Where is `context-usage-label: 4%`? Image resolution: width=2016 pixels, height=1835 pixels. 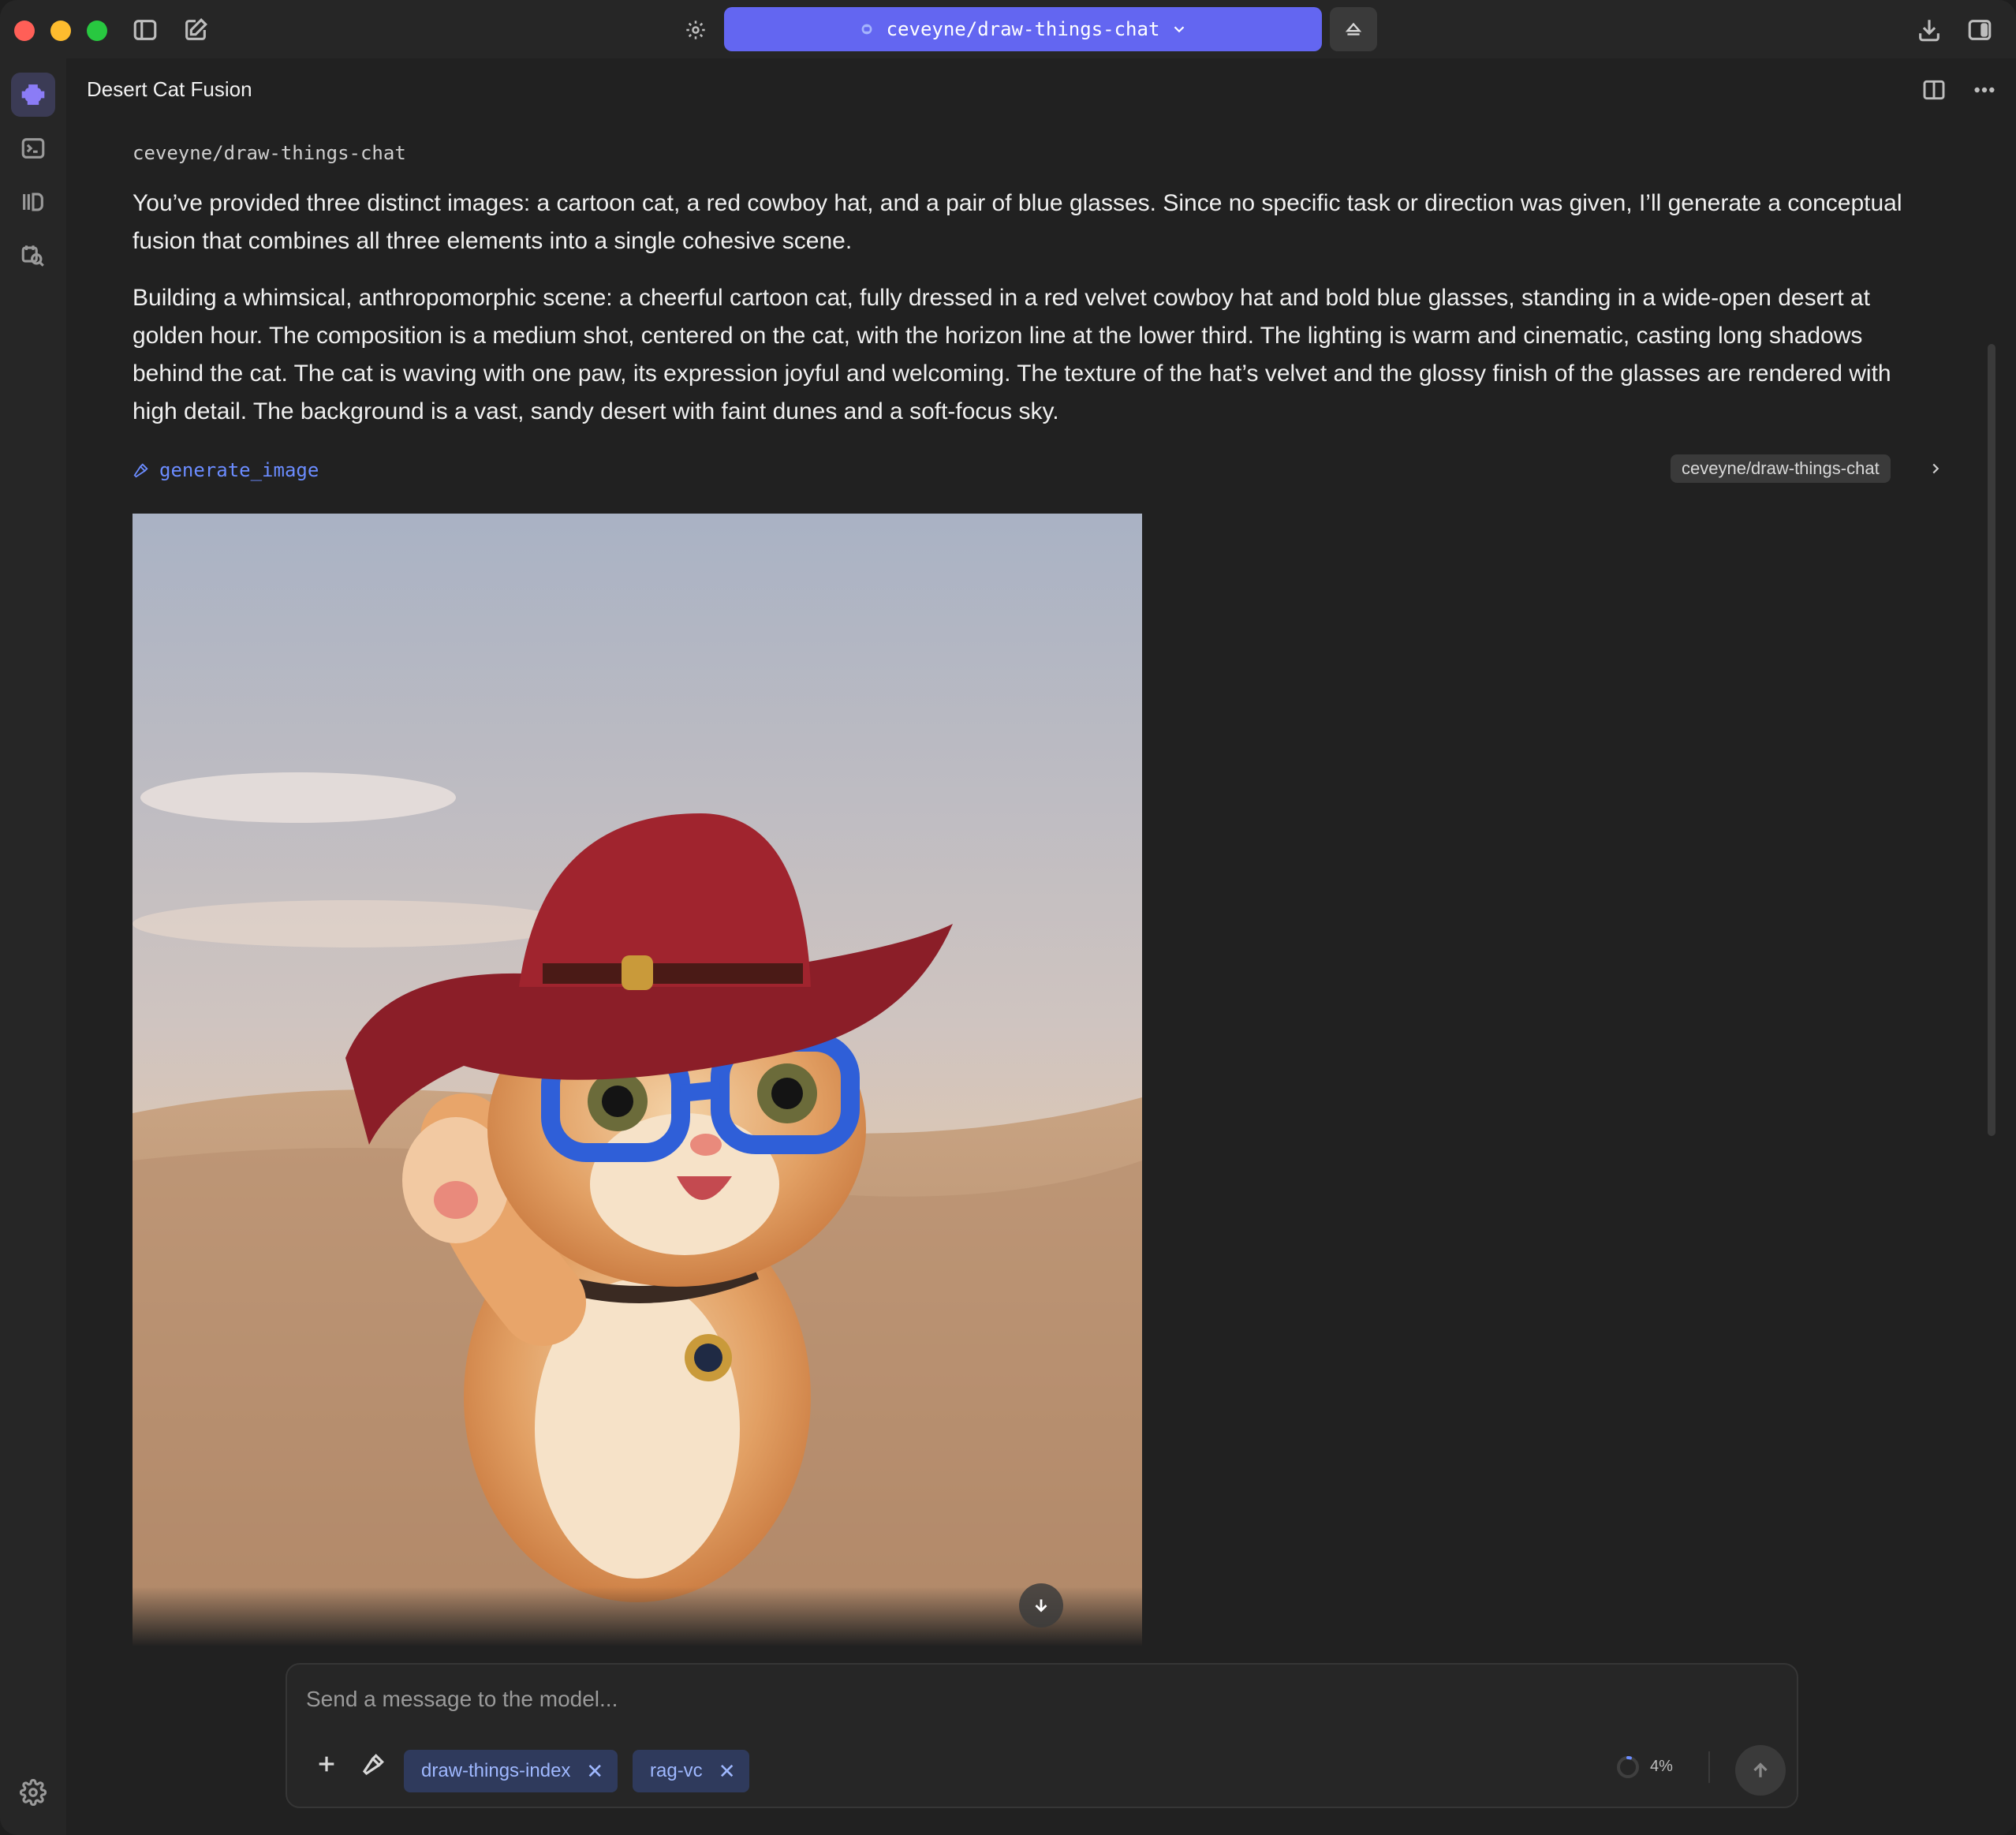
context-usage-label: 4% is located at coordinates (1661, 1766).